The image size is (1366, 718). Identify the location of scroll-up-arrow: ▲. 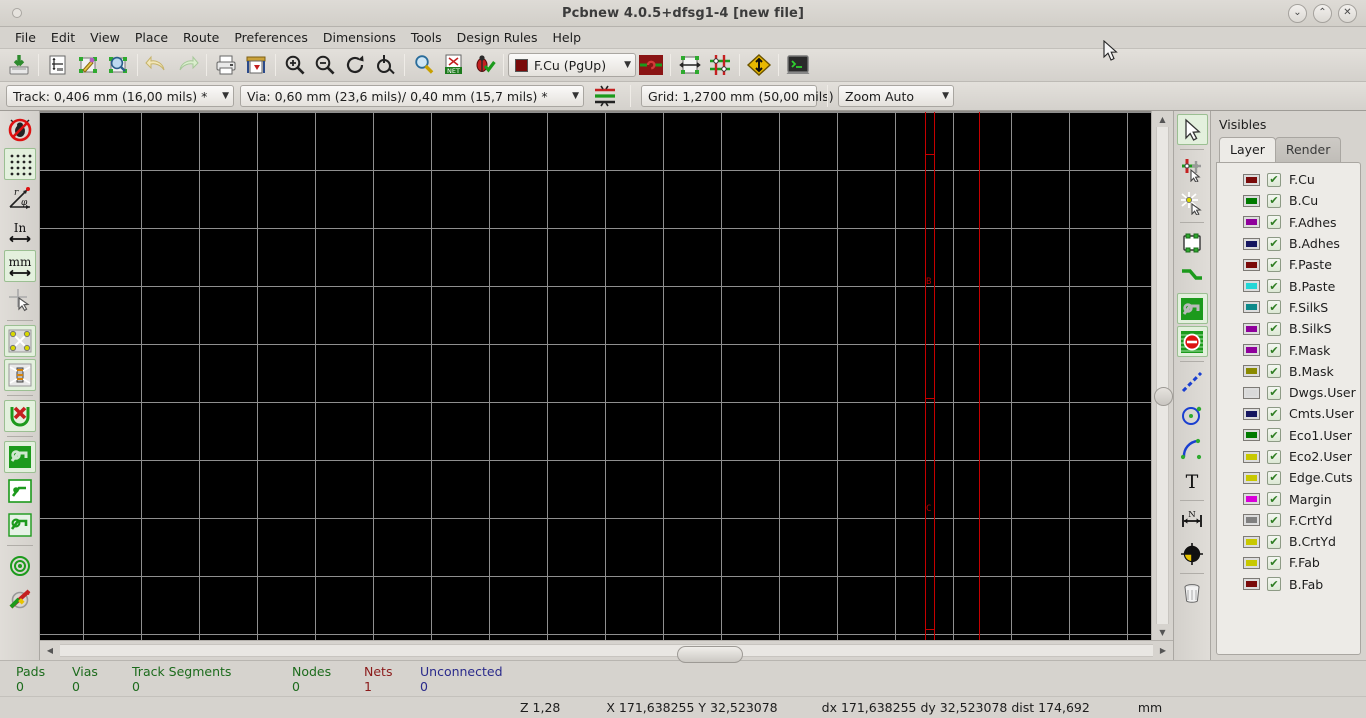
(1163, 119).